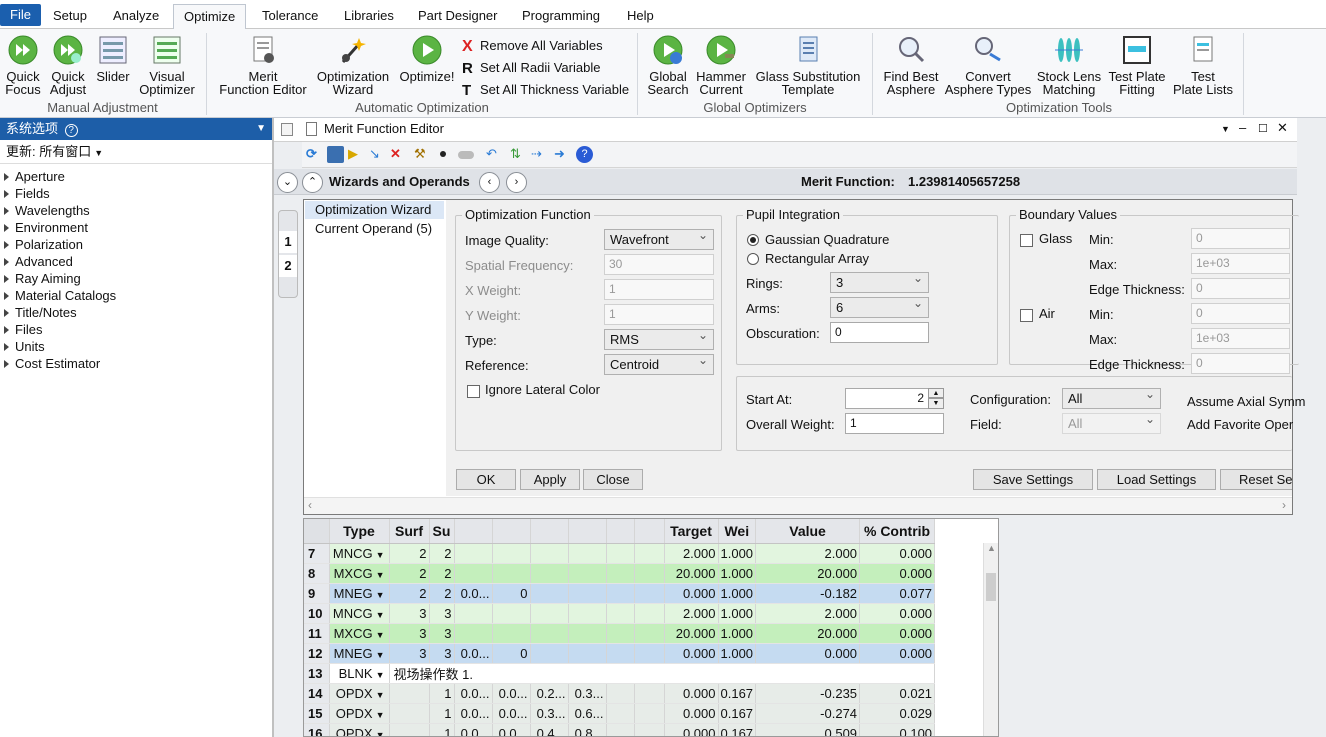 Image resolution: width=1326 pixels, height=737 pixels. Describe the element at coordinates (494, 154) in the screenshot. I see `undo-icon: ↶` at that location.